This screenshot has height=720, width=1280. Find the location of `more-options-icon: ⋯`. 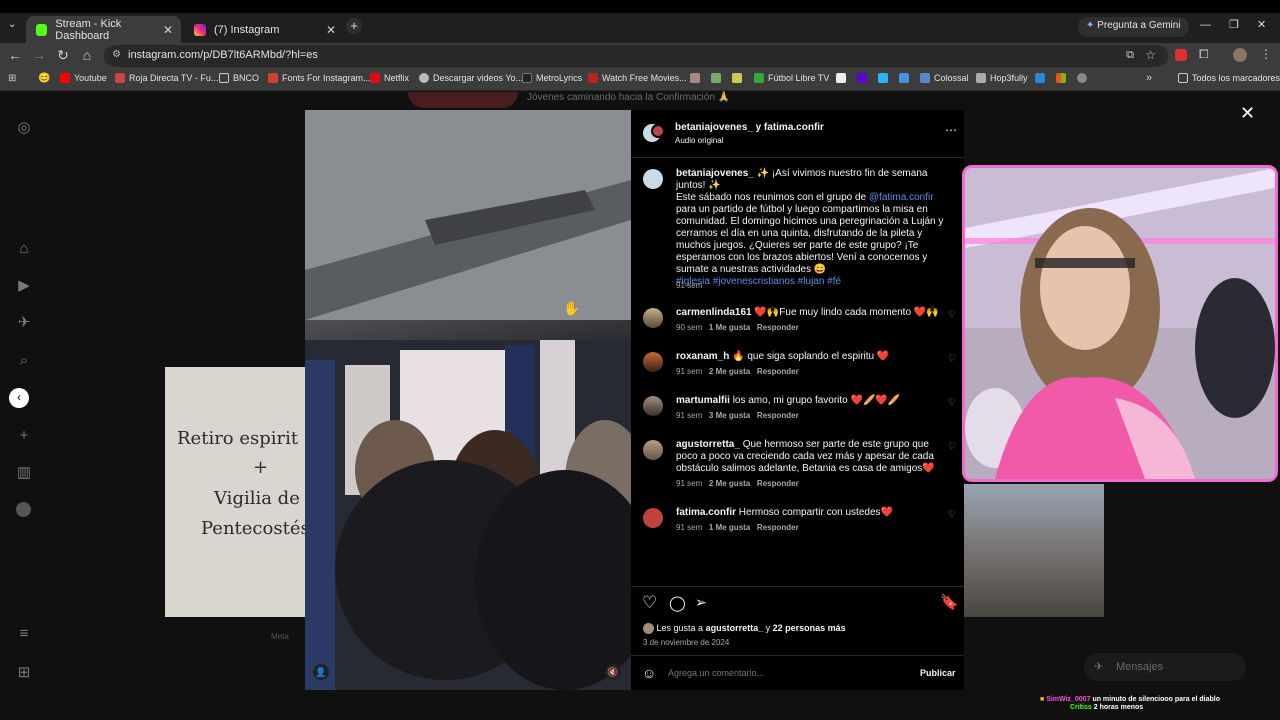

more-options-icon: ⋯ is located at coordinates (951, 130).